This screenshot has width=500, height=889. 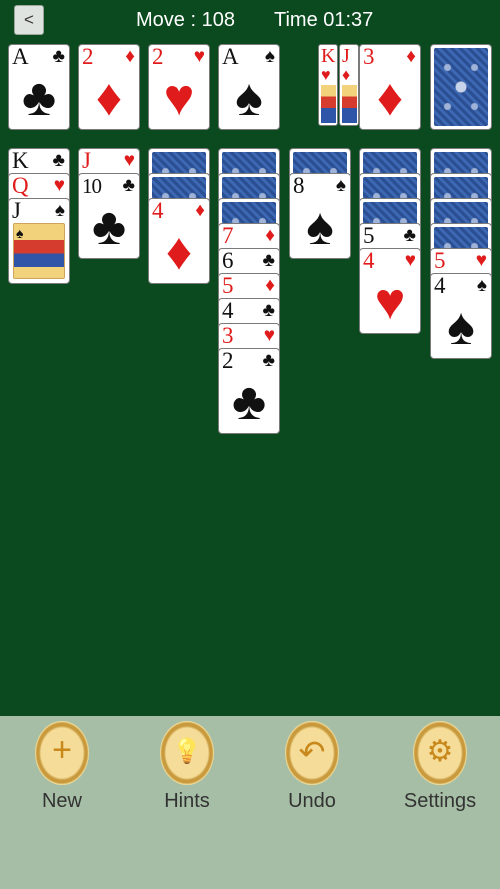 I want to click on foundation-hearts: 2 ♥ ♥, so click(x=179, y=87).